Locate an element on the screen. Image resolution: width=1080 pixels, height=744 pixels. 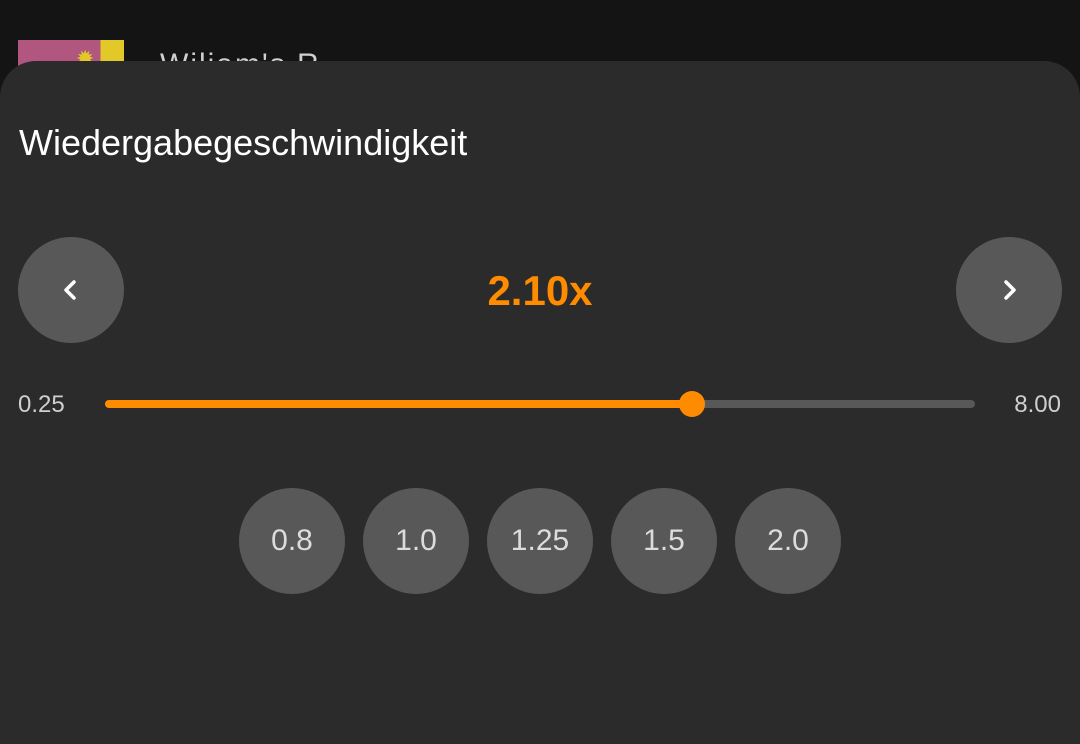
slider-thumb is located at coordinates (692, 404).